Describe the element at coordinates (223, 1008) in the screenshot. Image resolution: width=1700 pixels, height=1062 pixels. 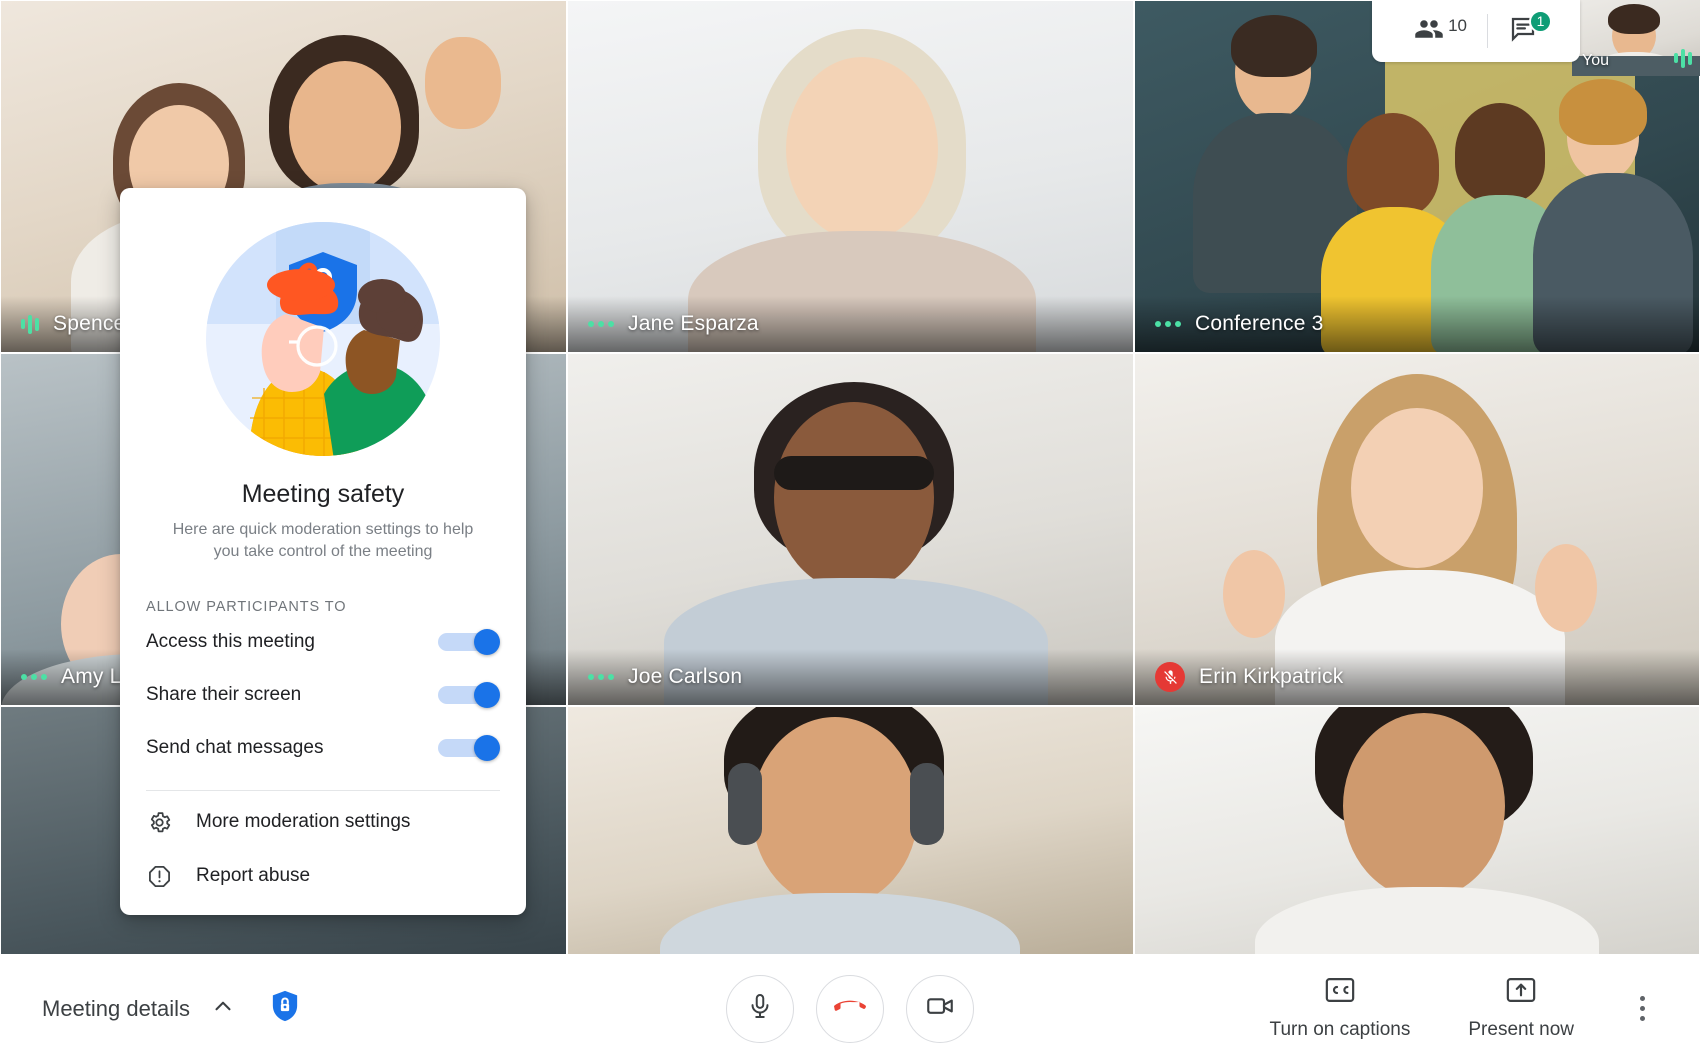
I see `chevron-up-icon` at that location.